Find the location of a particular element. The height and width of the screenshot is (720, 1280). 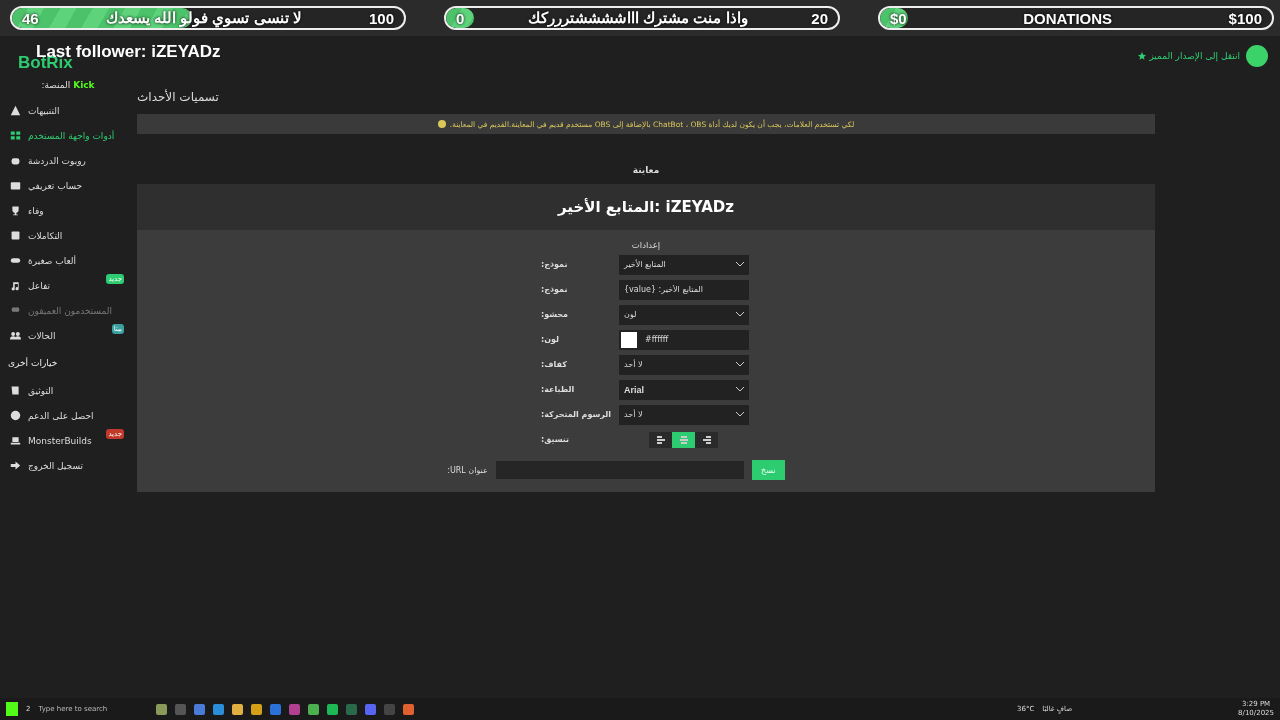

preview-panel: المتابع الأخير: iZEYADz is located at coordinates (646, 207).